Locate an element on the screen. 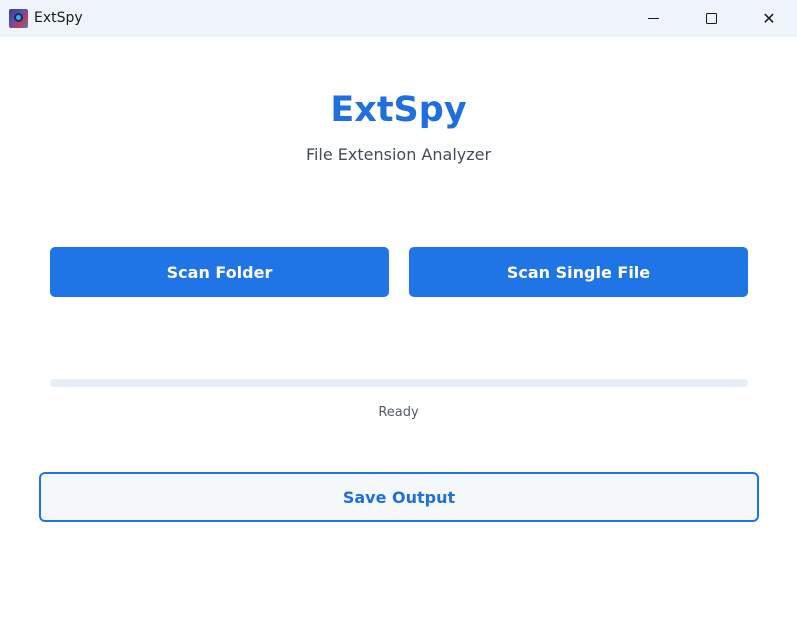 The height and width of the screenshot is (637, 797). minimize-button is located at coordinates (653, 18).